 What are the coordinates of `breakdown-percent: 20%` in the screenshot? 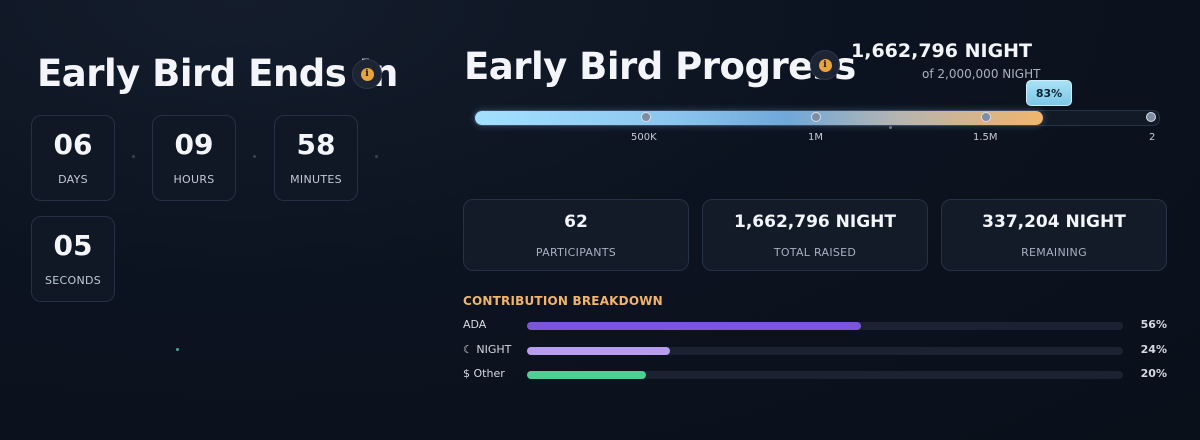 It's located at (1153, 373).